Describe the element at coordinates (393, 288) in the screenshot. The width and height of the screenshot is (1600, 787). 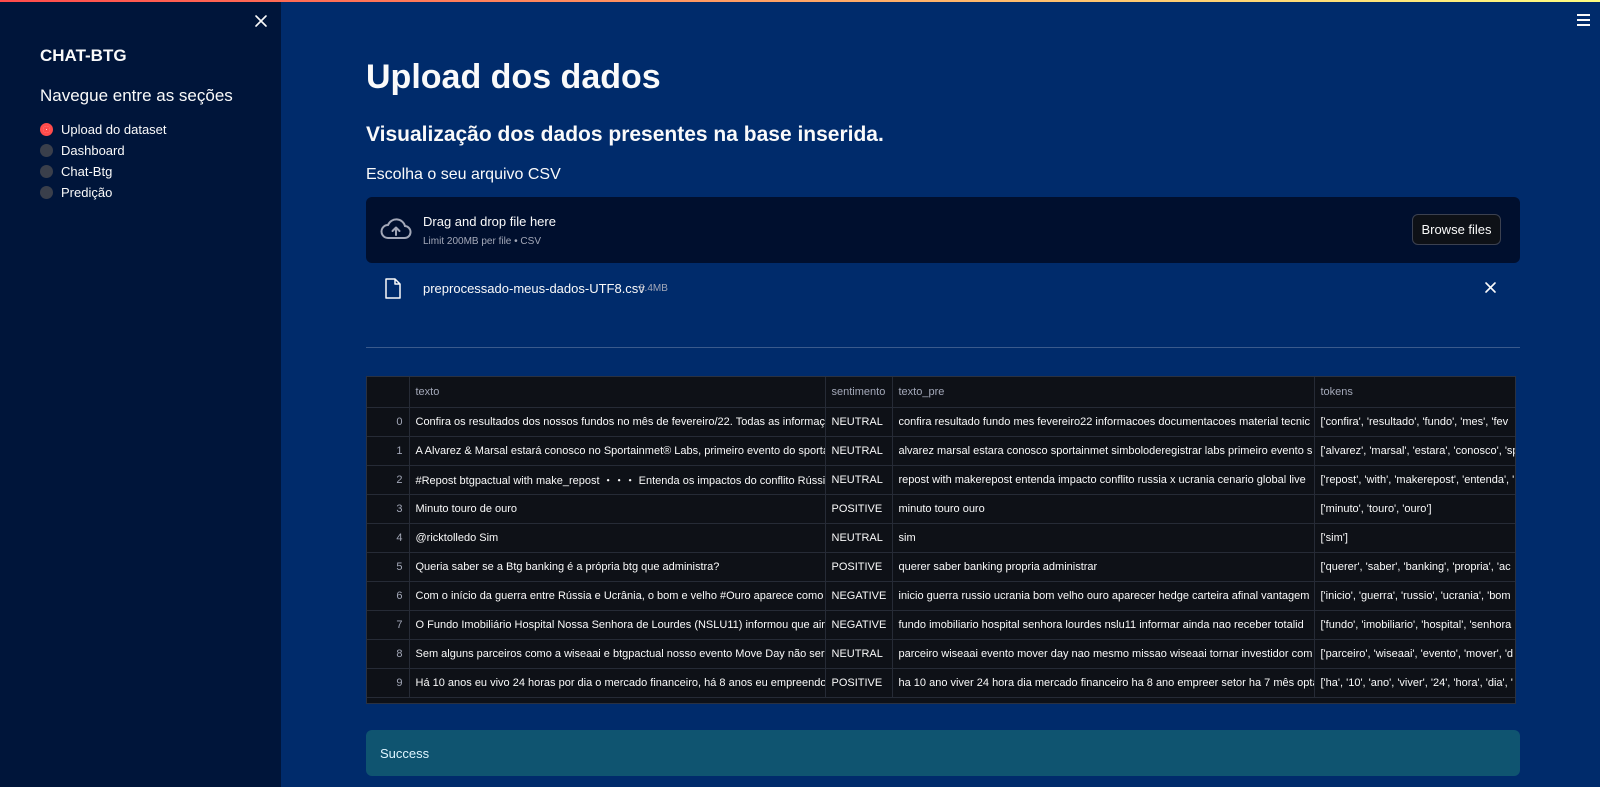
I see `file-icon` at that location.